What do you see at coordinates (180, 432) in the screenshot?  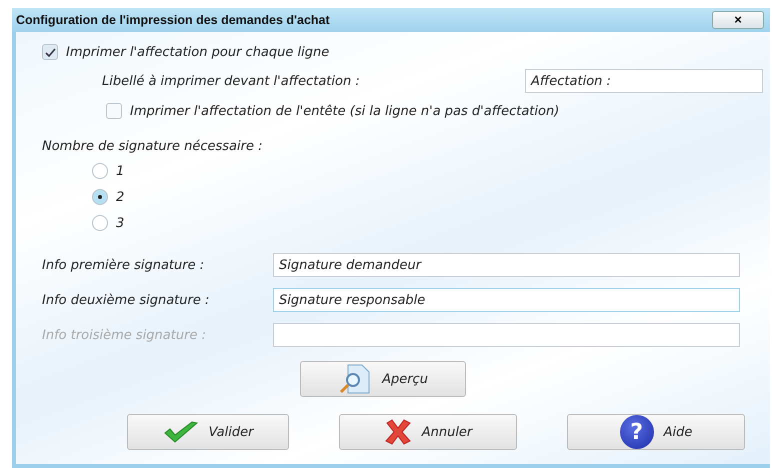 I see `check-icon` at bounding box center [180, 432].